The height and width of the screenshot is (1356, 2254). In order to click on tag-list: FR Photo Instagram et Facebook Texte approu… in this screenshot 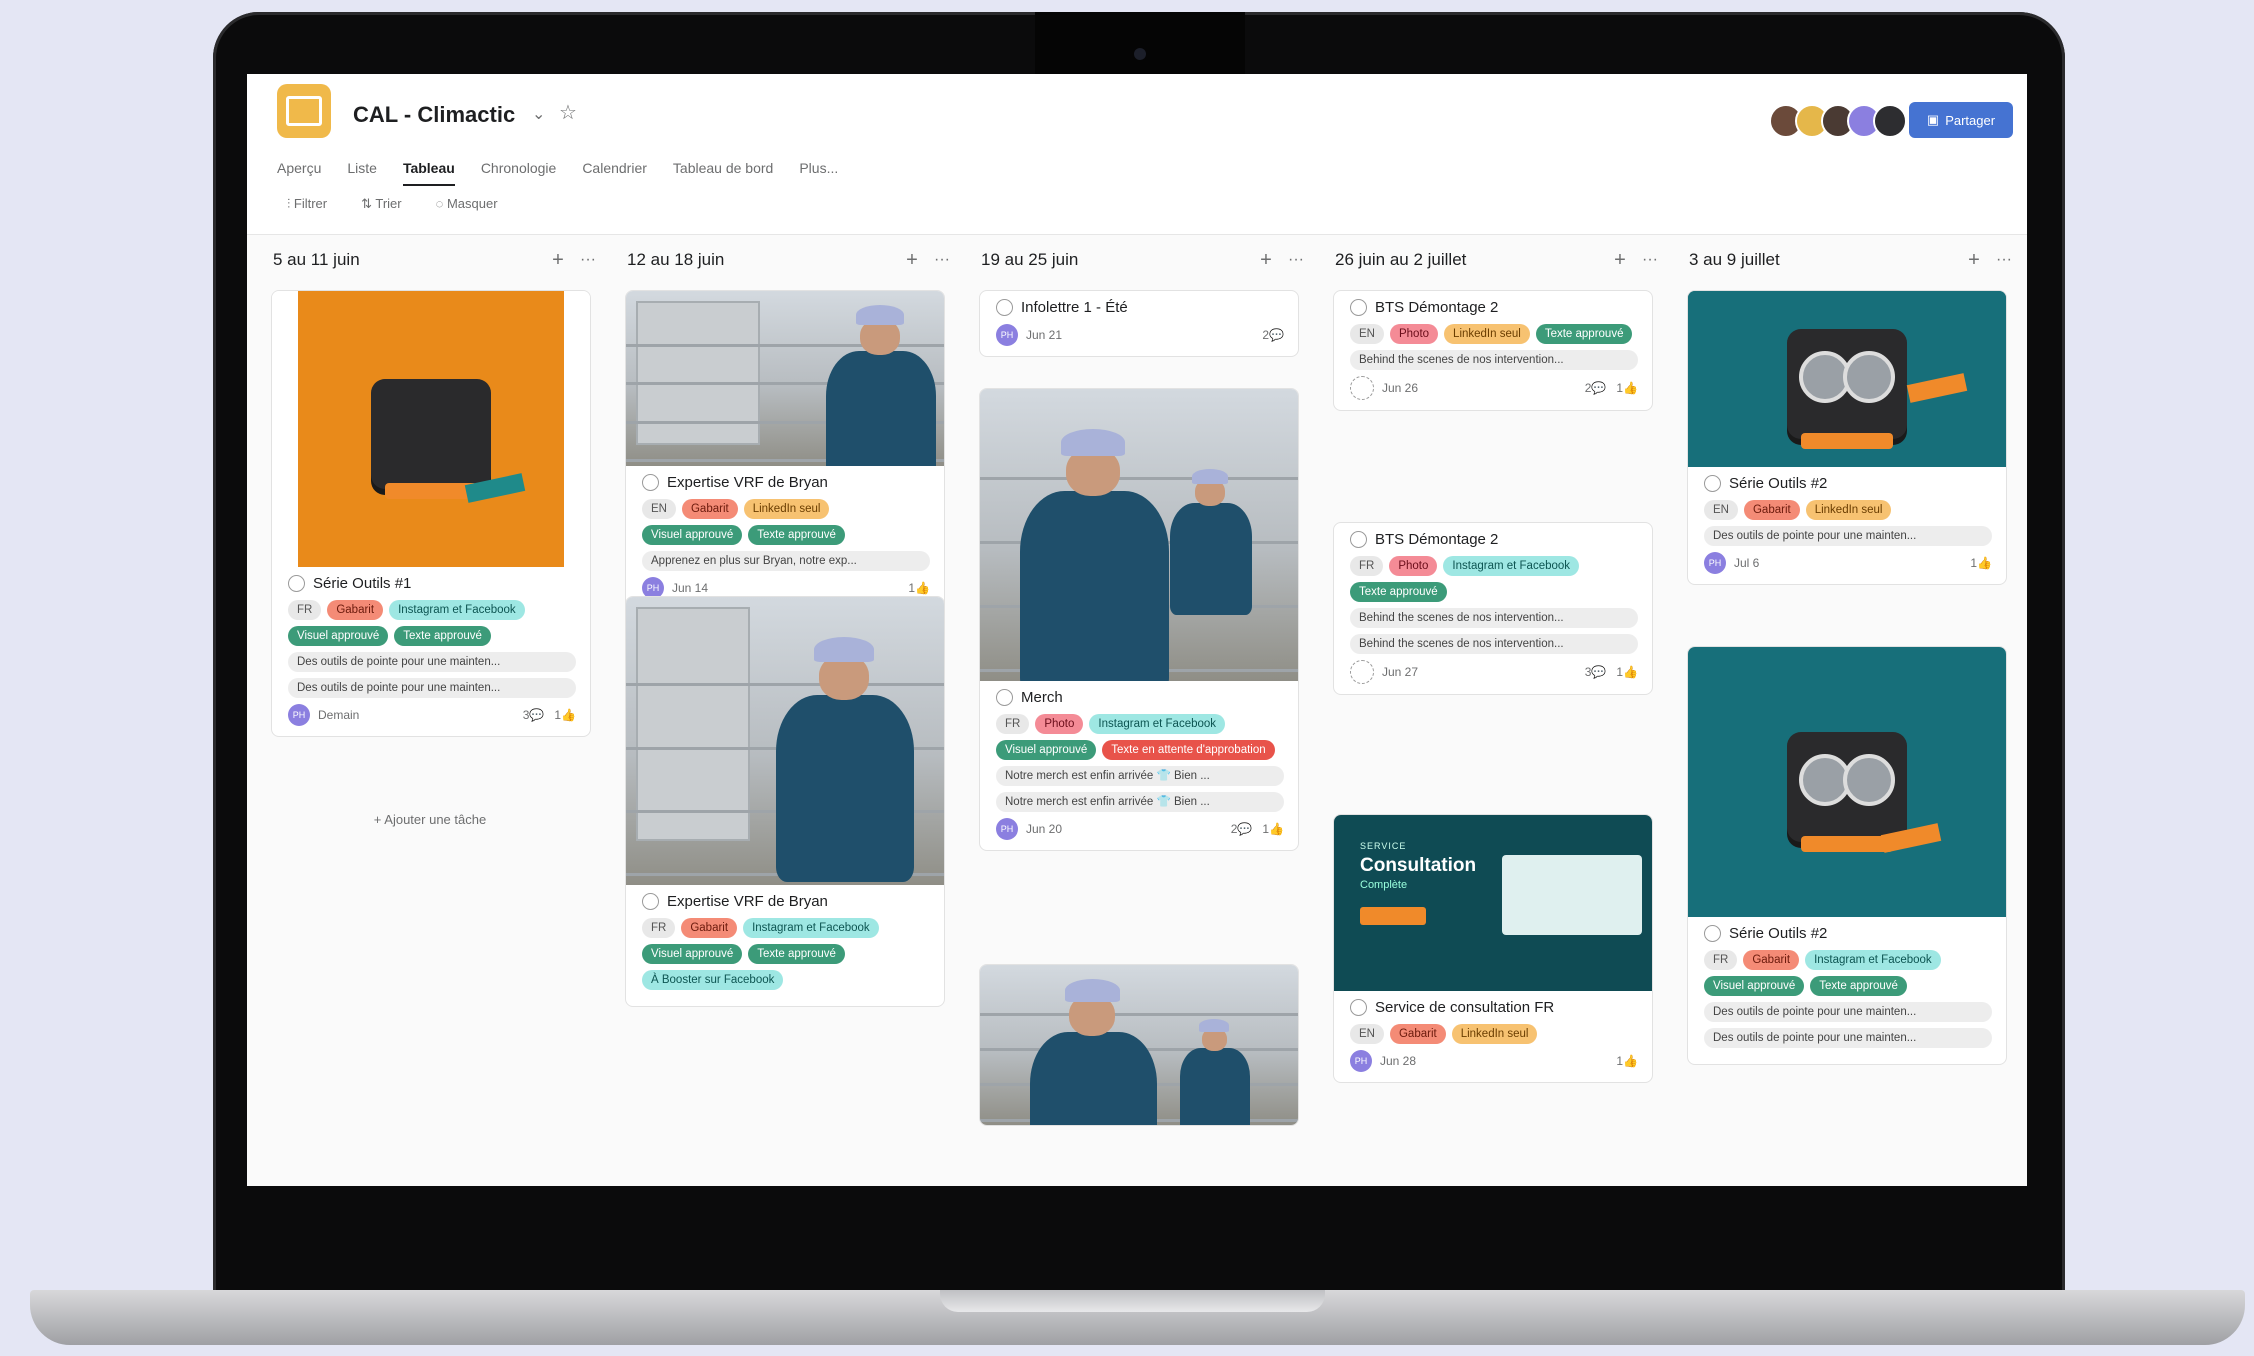, I will do `click(1494, 579)`.